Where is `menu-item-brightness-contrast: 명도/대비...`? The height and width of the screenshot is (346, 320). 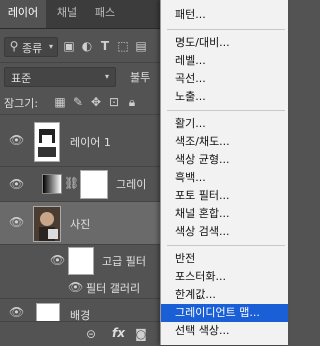
menu-item-brightness-contrast: 명도/대비... is located at coordinates (224, 43).